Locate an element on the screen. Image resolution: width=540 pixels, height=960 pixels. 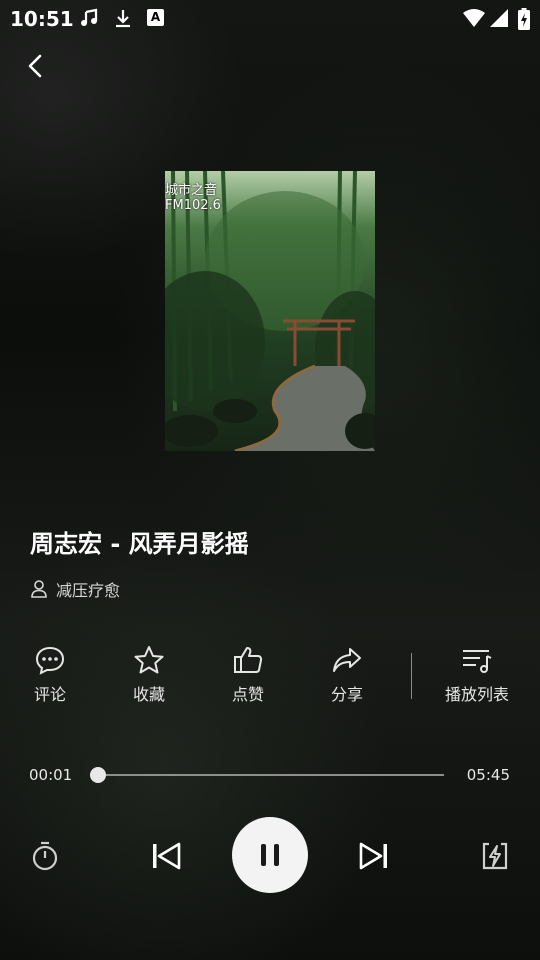
back-button is located at coordinates (36, 66).